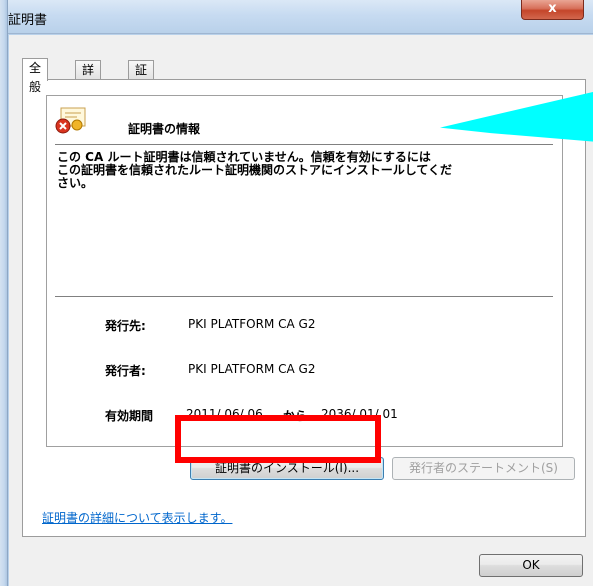 The image size is (593, 586). Describe the element at coordinates (255, 170) in the screenshot. I see `status-line-2: この証明書を信頼されたルート証明機関のストアにインストールしてくだ` at that location.